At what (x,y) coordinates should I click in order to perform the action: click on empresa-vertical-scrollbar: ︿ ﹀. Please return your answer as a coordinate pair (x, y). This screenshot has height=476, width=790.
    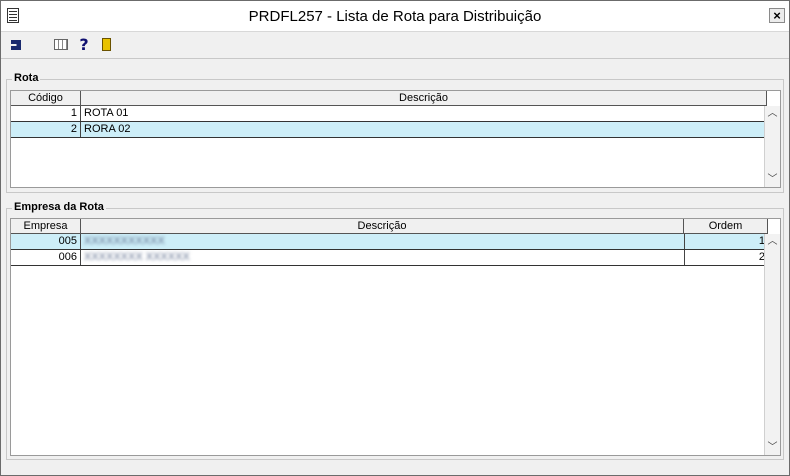
    Looking at the image, I should click on (772, 344).